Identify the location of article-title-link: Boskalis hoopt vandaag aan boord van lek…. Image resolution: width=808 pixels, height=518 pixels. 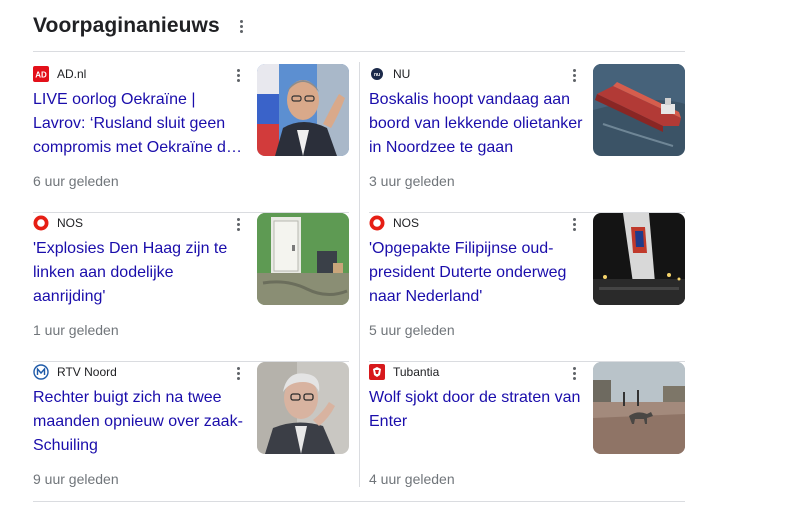
(476, 124).